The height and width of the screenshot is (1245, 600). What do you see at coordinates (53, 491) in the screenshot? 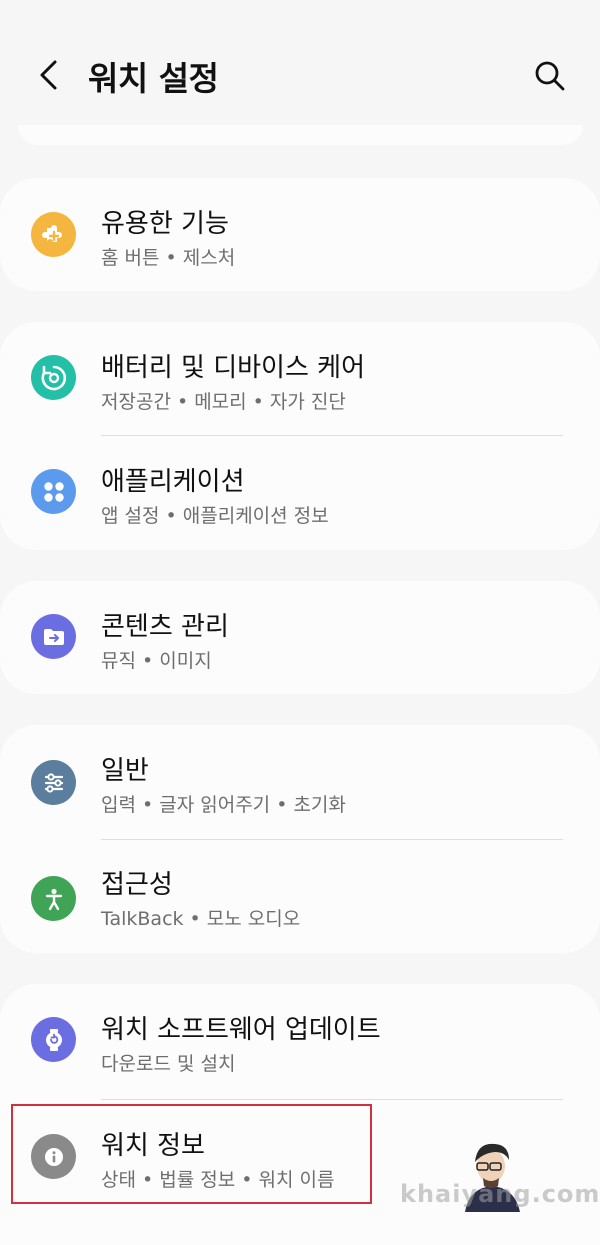
I see `apps-grid-icon` at bounding box center [53, 491].